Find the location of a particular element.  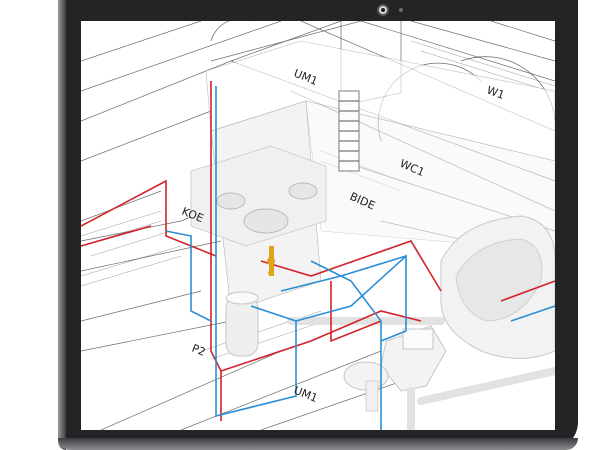

label-p2: P2 is located at coordinates (199, 350).